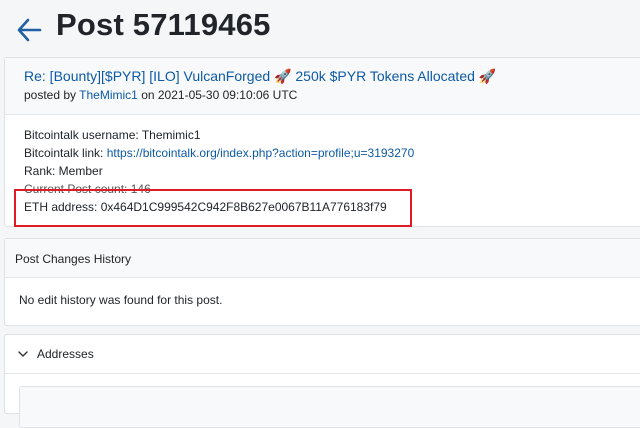 This screenshot has height=428, width=640. Describe the element at coordinates (121, 300) in the screenshot. I see `history-empty-text: No edit history was found for this post.` at that location.